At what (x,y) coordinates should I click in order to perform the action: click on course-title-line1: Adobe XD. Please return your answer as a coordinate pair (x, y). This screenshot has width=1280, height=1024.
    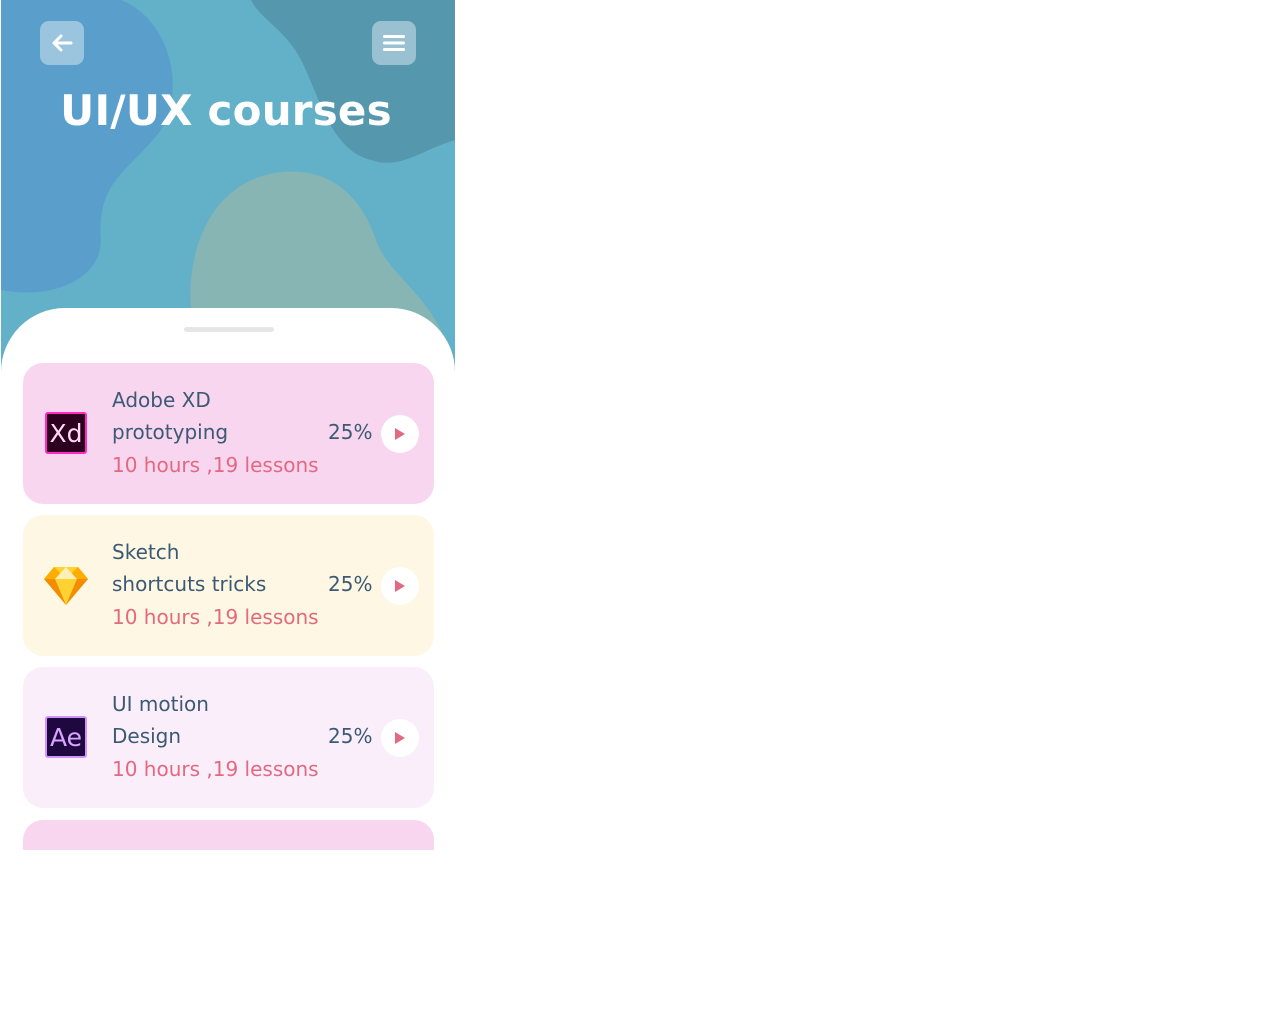
    Looking at the image, I should click on (161, 400).